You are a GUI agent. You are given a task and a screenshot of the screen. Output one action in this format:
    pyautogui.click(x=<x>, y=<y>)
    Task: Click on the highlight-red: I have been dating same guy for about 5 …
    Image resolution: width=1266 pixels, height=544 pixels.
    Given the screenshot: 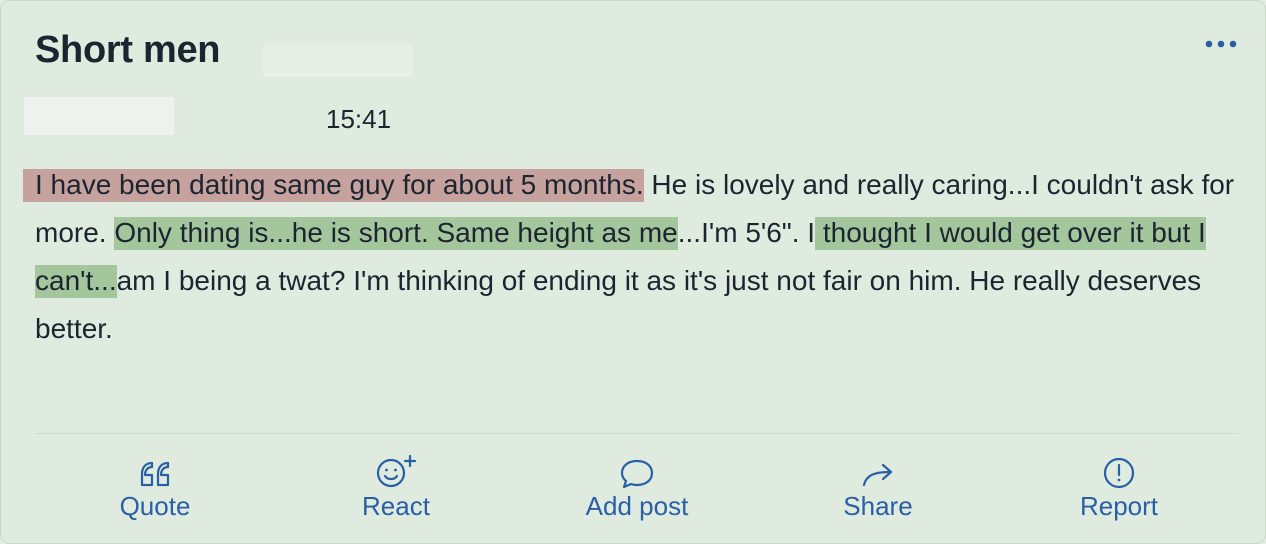 What is the action you would take?
    pyautogui.click(x=333, y=185)
    